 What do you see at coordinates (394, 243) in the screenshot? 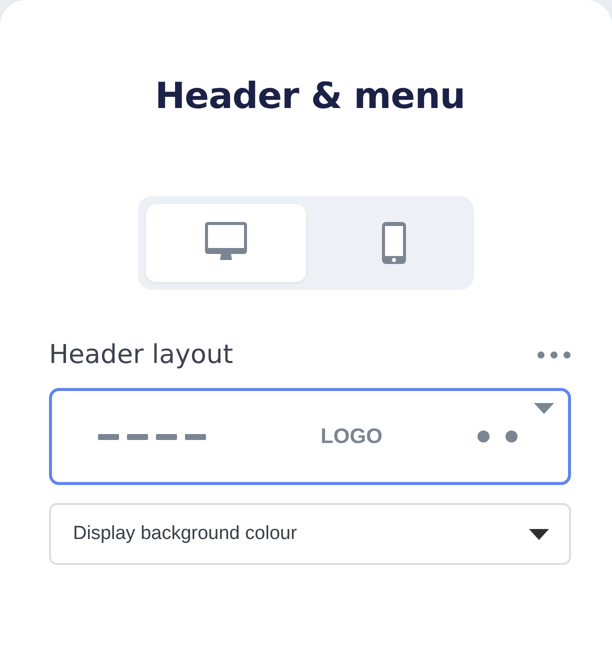
I see `mobile-phone-icon` at bounding box center [394, 243].